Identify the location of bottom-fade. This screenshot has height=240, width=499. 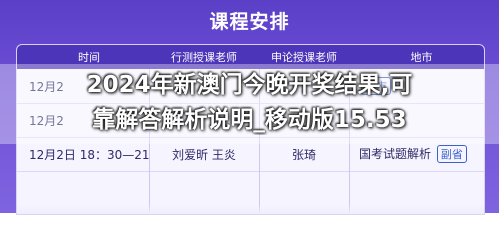
(250, 209).